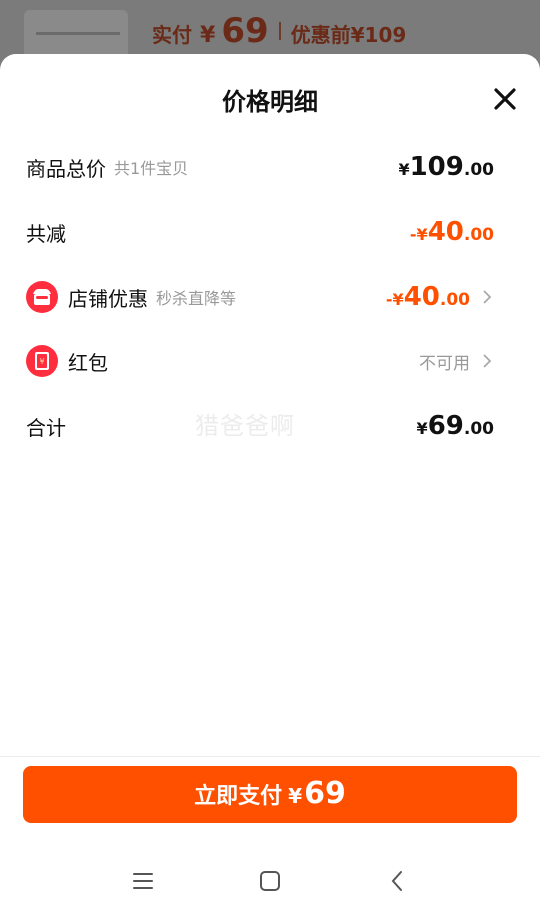 The height and width of the screenshot is (908, 540). Describe the element at coordinates (151, 168) in the screenshot. I see `item-count: 共1件宝贝` at that location.